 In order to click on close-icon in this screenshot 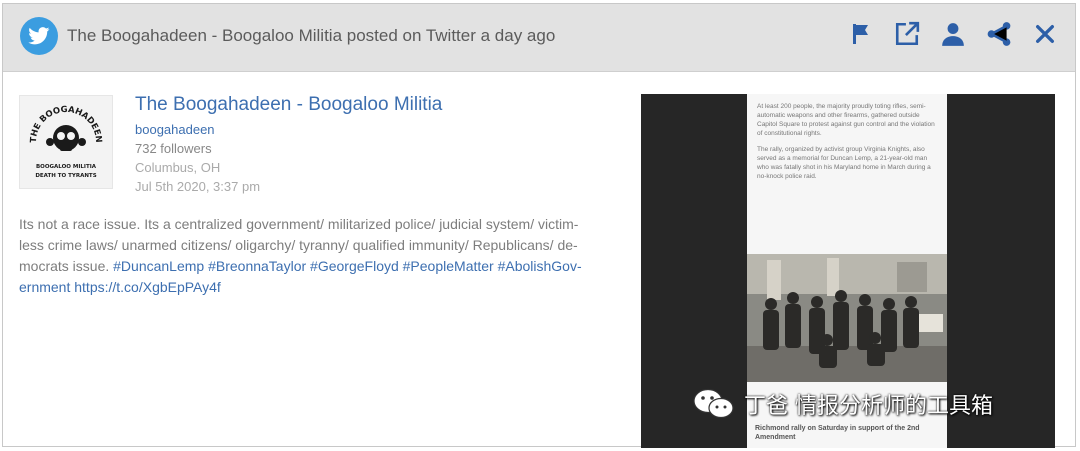, I will do `click(1045, 34)`.